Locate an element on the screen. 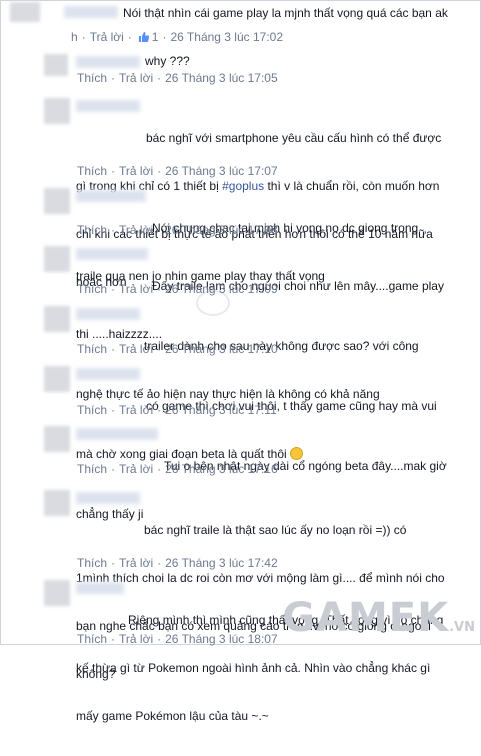  like-link-partial: h is located at coordinates (74, 37).